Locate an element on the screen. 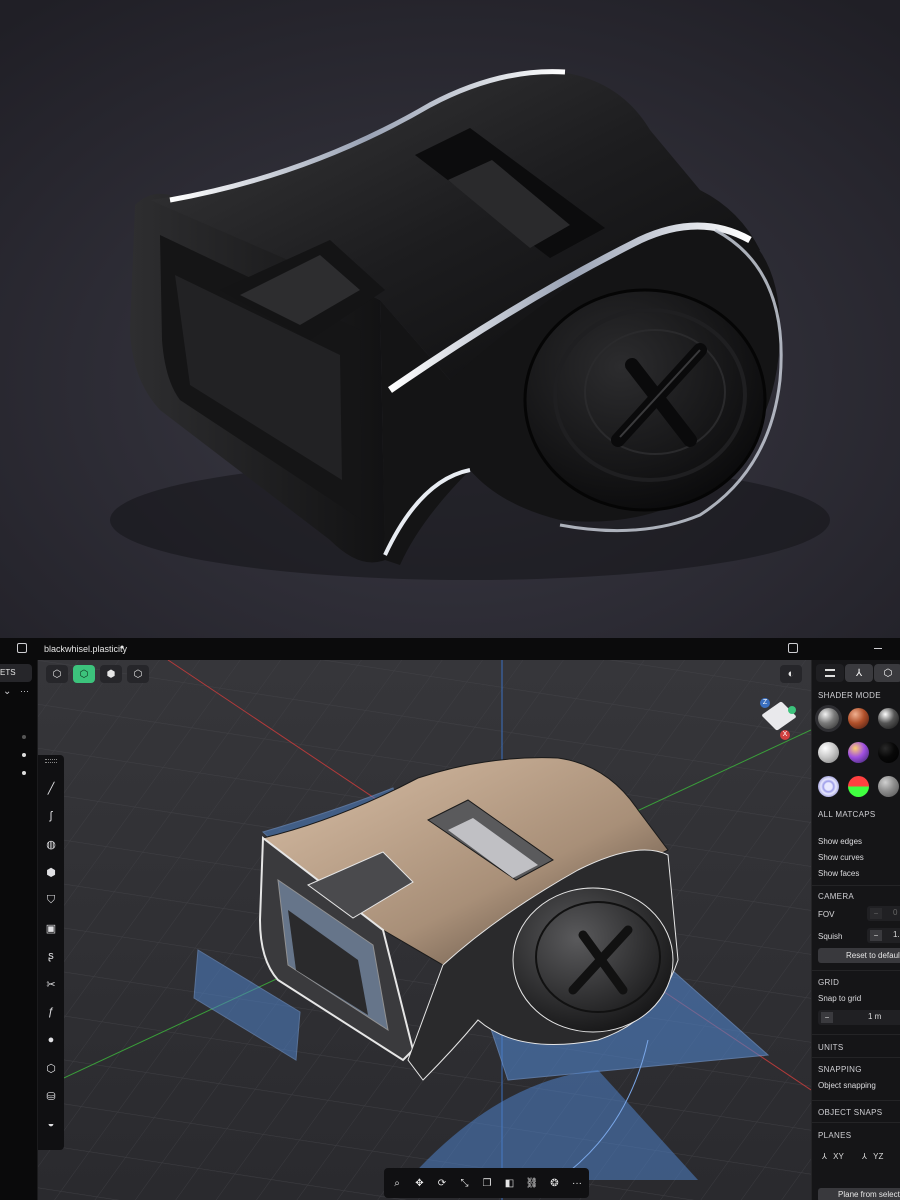 This screenshot has height=1200, width=900. panel-toggle-icon is located at coordinates (793, 648).